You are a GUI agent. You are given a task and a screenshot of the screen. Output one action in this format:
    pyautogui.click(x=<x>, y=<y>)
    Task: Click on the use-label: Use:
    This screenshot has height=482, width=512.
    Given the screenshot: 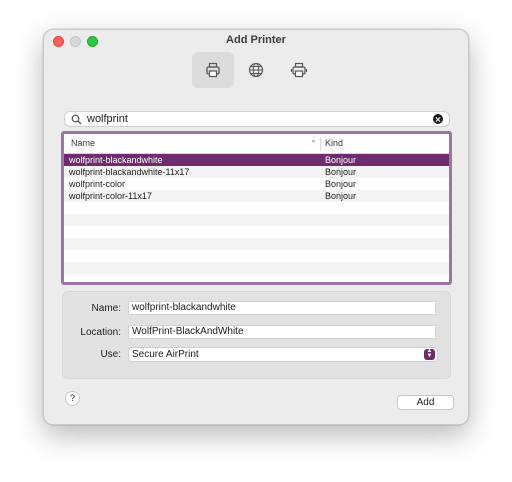 What is the action you would take?
    pyautogui.click(x=110, y=354)
    